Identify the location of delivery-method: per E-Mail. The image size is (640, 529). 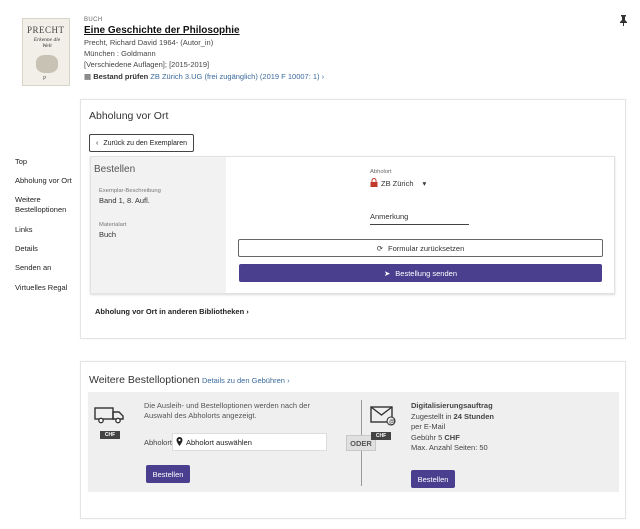
(428, 426).